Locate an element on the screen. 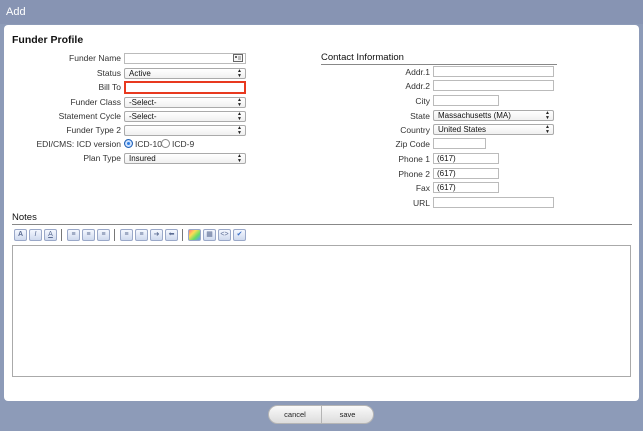 The height and width of the screenshot is (431, 643). funder-type2-label: Funder Type 2 is located at coordinates (93, 130).